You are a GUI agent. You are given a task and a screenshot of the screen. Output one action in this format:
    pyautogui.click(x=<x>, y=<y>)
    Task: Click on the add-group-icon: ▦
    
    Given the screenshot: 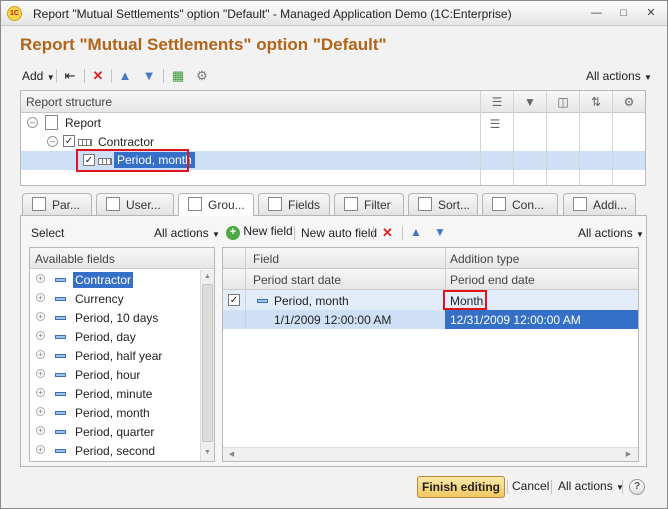 What is the action you would take?
    pyautogui.click(x=178, y=76)
    